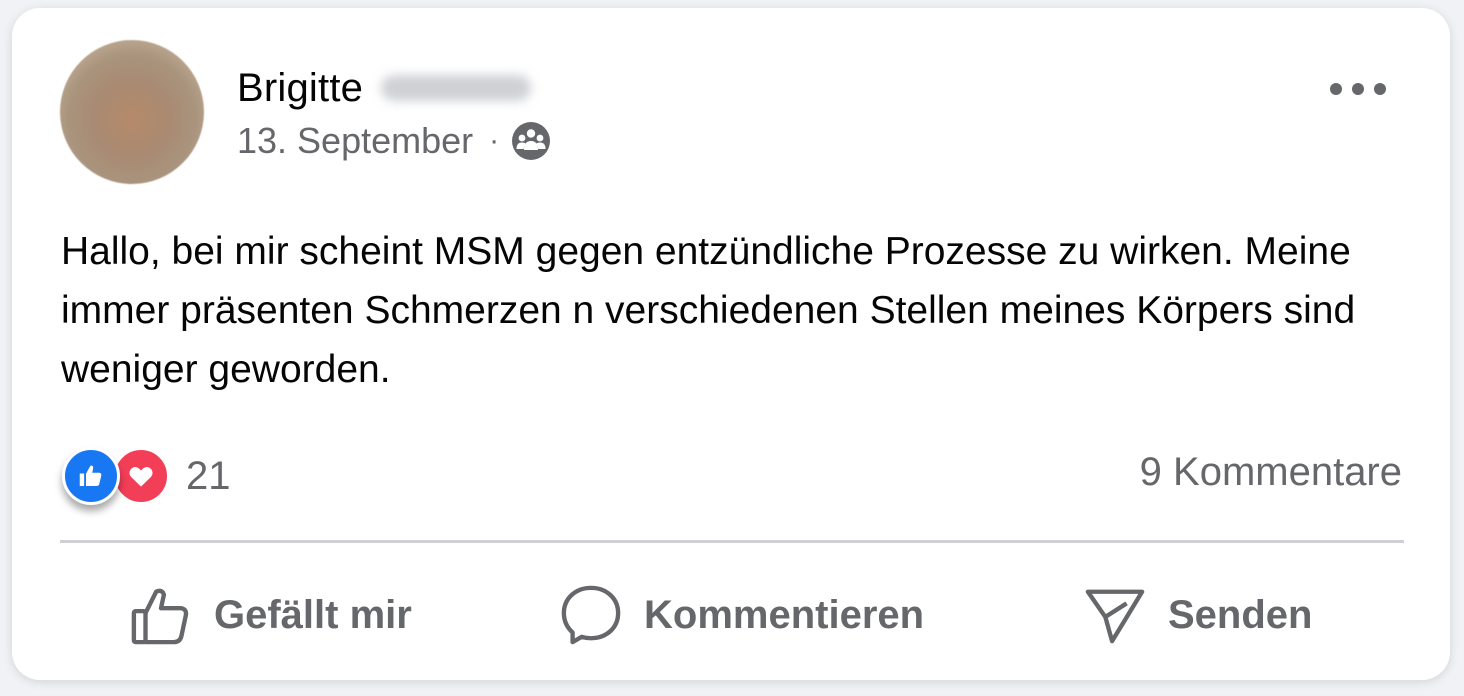 The height and width of the screenshot is (696, 1464). Describe the element at coordinates (456, 88) in the screenshot. I see `redacted-surname` at that location.